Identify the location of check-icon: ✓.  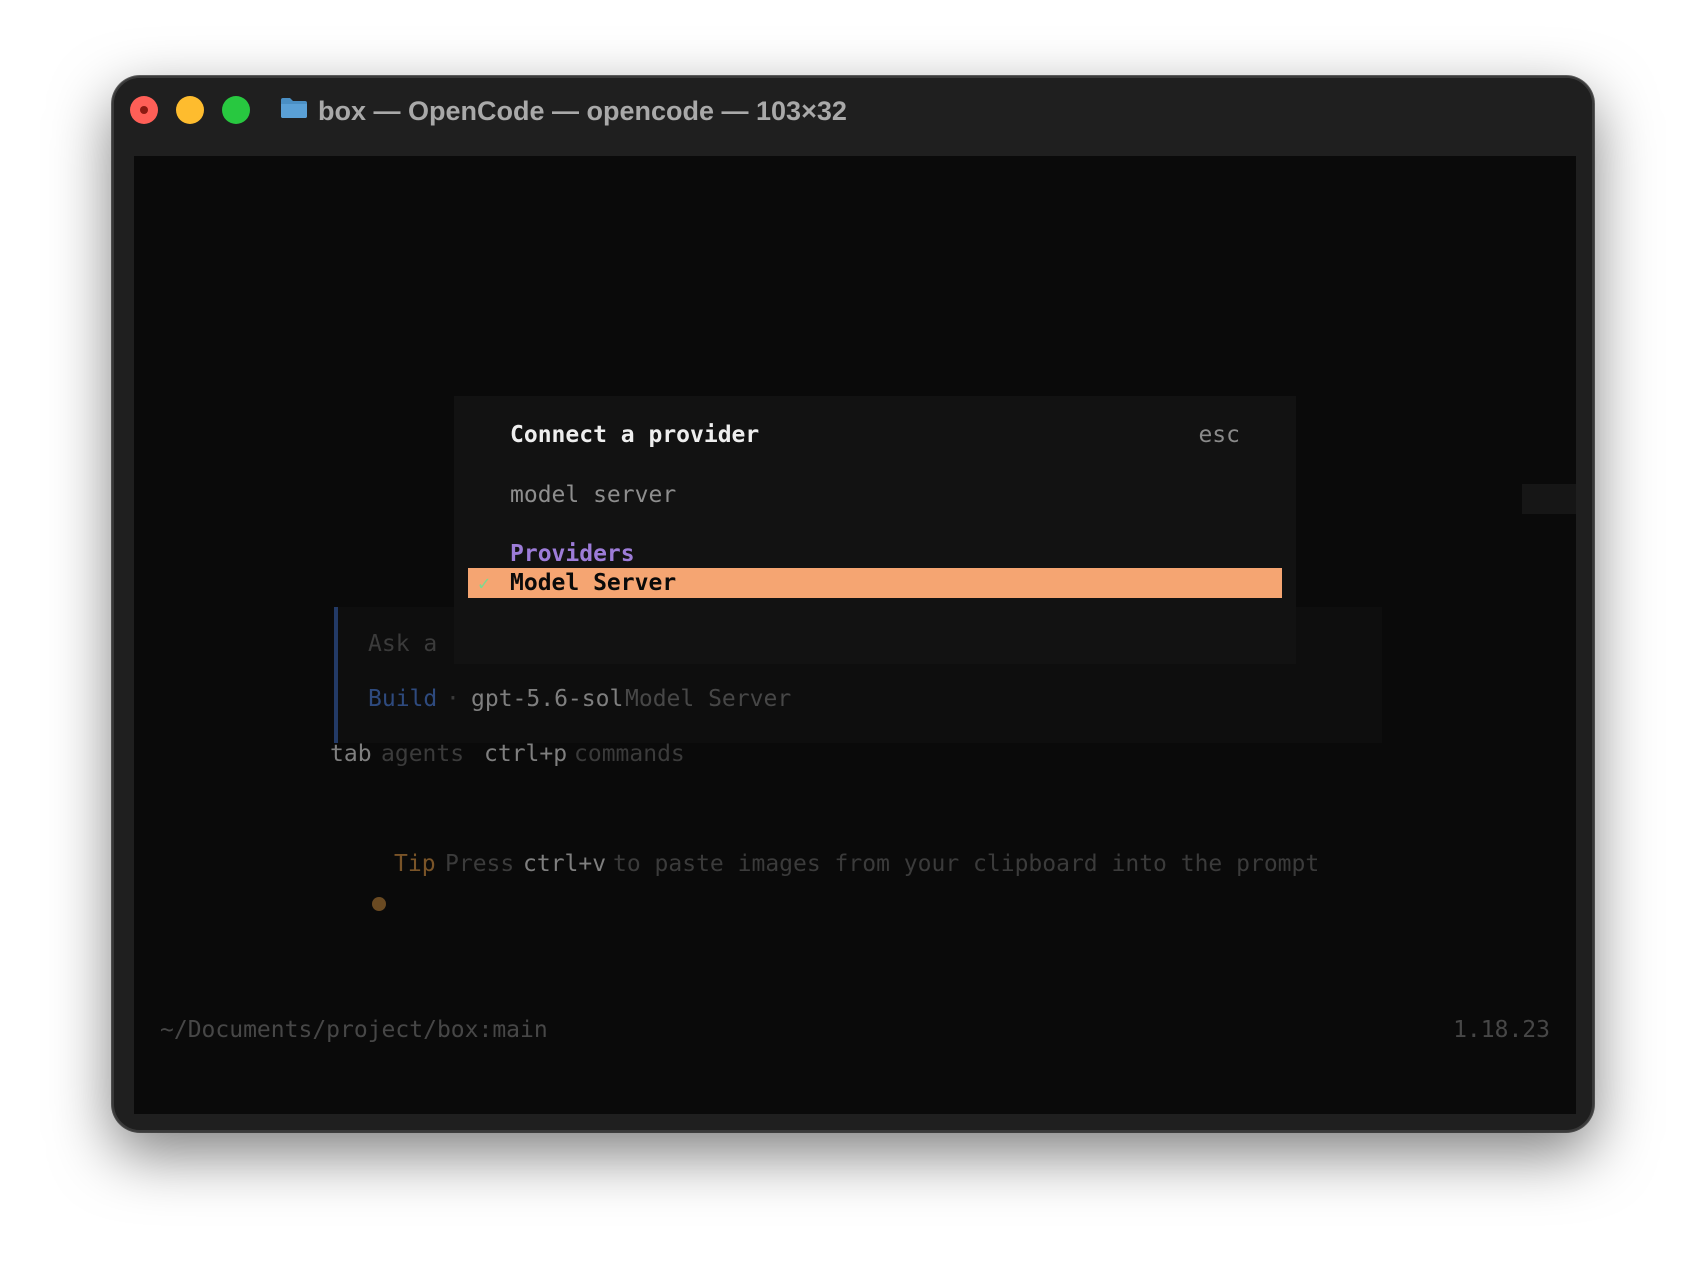
(484, 583).